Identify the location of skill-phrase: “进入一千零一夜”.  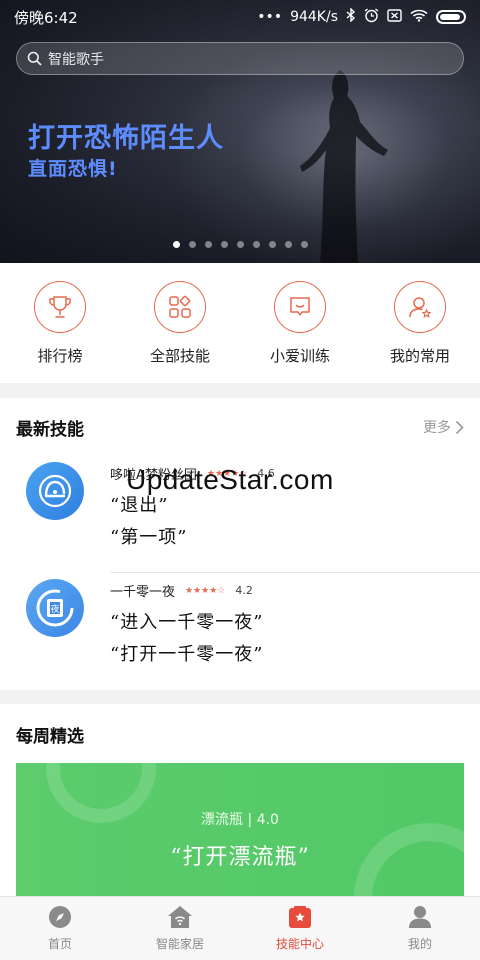
(187, 622).